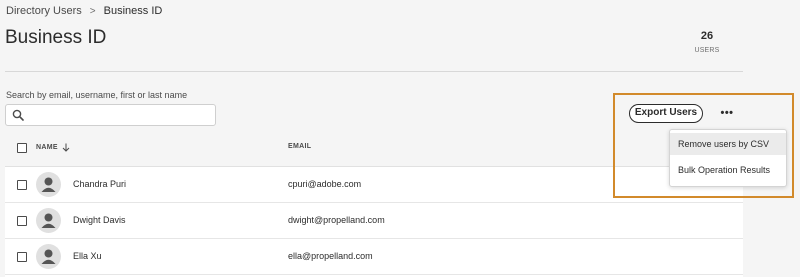 The width and height of the screenshot is (800, 277). I want to click on user-email: dwight@propelland.com, so click(336, 220).